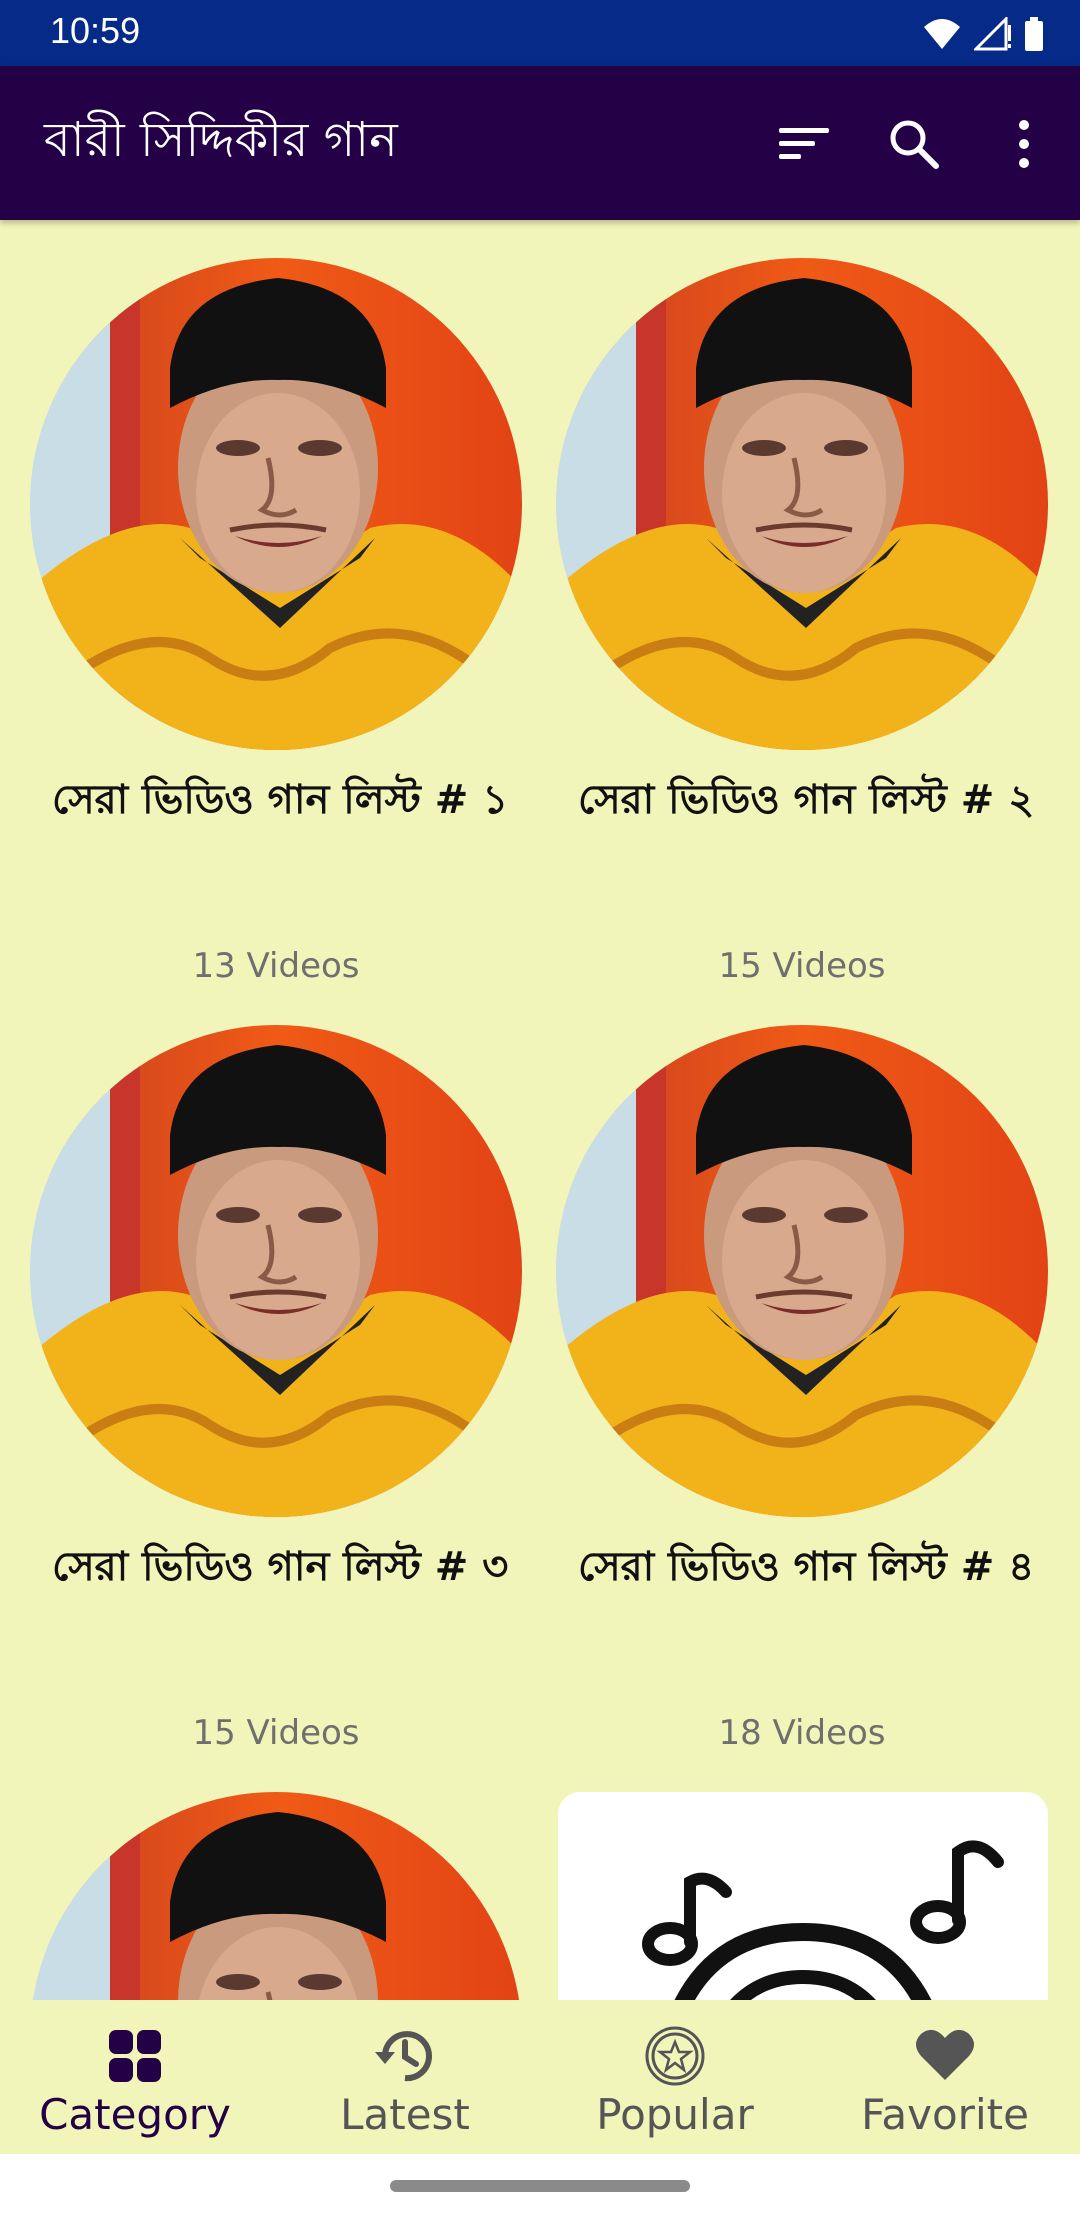 The width and height of the screenshot is (1080, 2220). I want to click on nav-tab-category: Category, so click(135, 2077).